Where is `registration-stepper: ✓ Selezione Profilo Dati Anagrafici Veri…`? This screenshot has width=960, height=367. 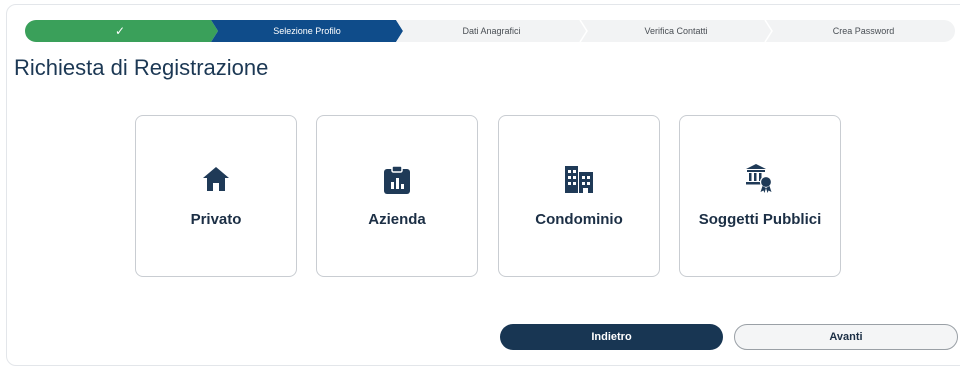 registration-stepper: ✓ Selezione Profilo Dati Anagrafici Veri… is located at coordinates (490, 31).